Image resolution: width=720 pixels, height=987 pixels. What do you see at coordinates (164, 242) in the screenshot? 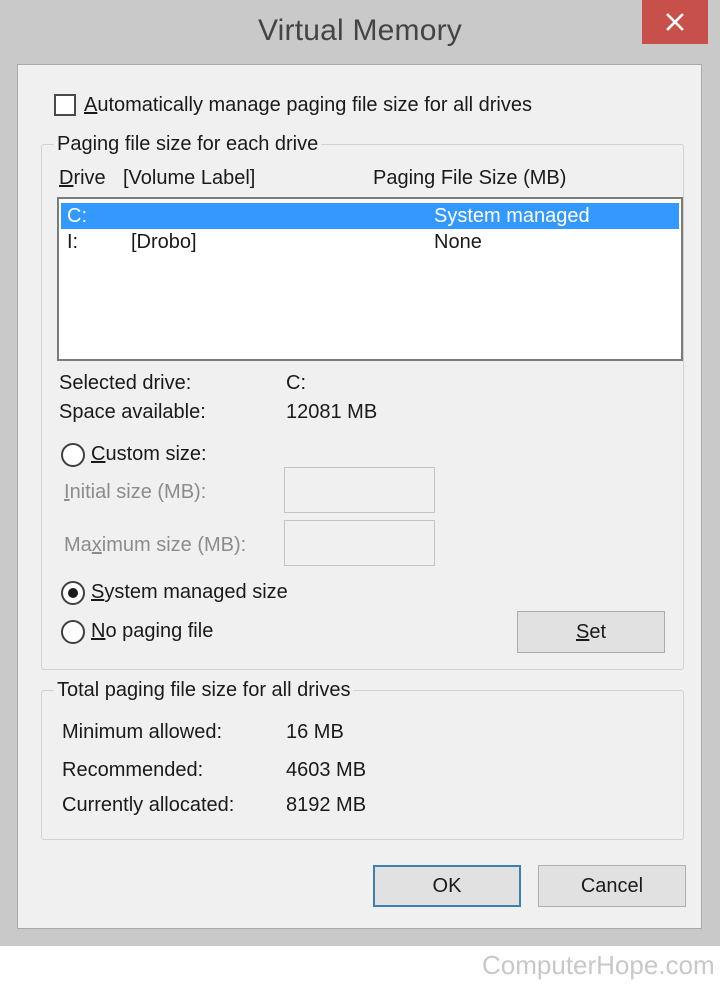
I see `drive-volume-label: [Drobo]` at bounding box center [164, 242].